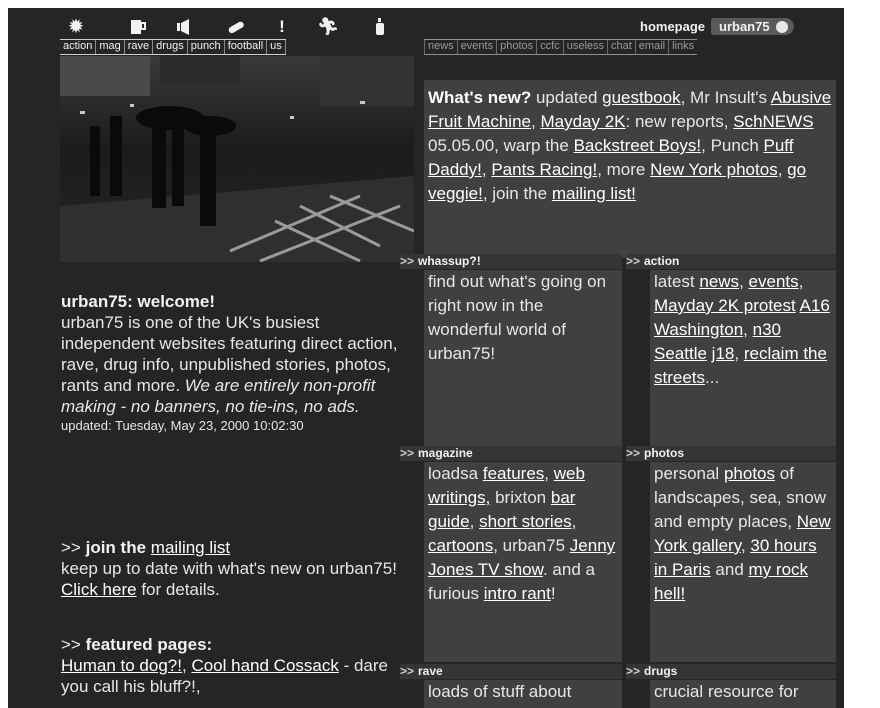 Image resolution: width=880 pixels, height=708 pixels. Describe the element at coordinates (672, 26) in the screenshot. I see `homepage-link: homepage` at that location.